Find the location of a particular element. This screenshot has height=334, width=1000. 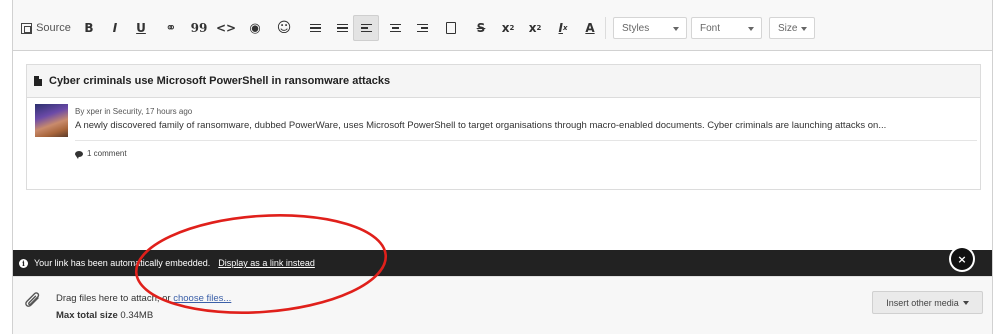

italic-icon: I is located at coordinates (115, 28).